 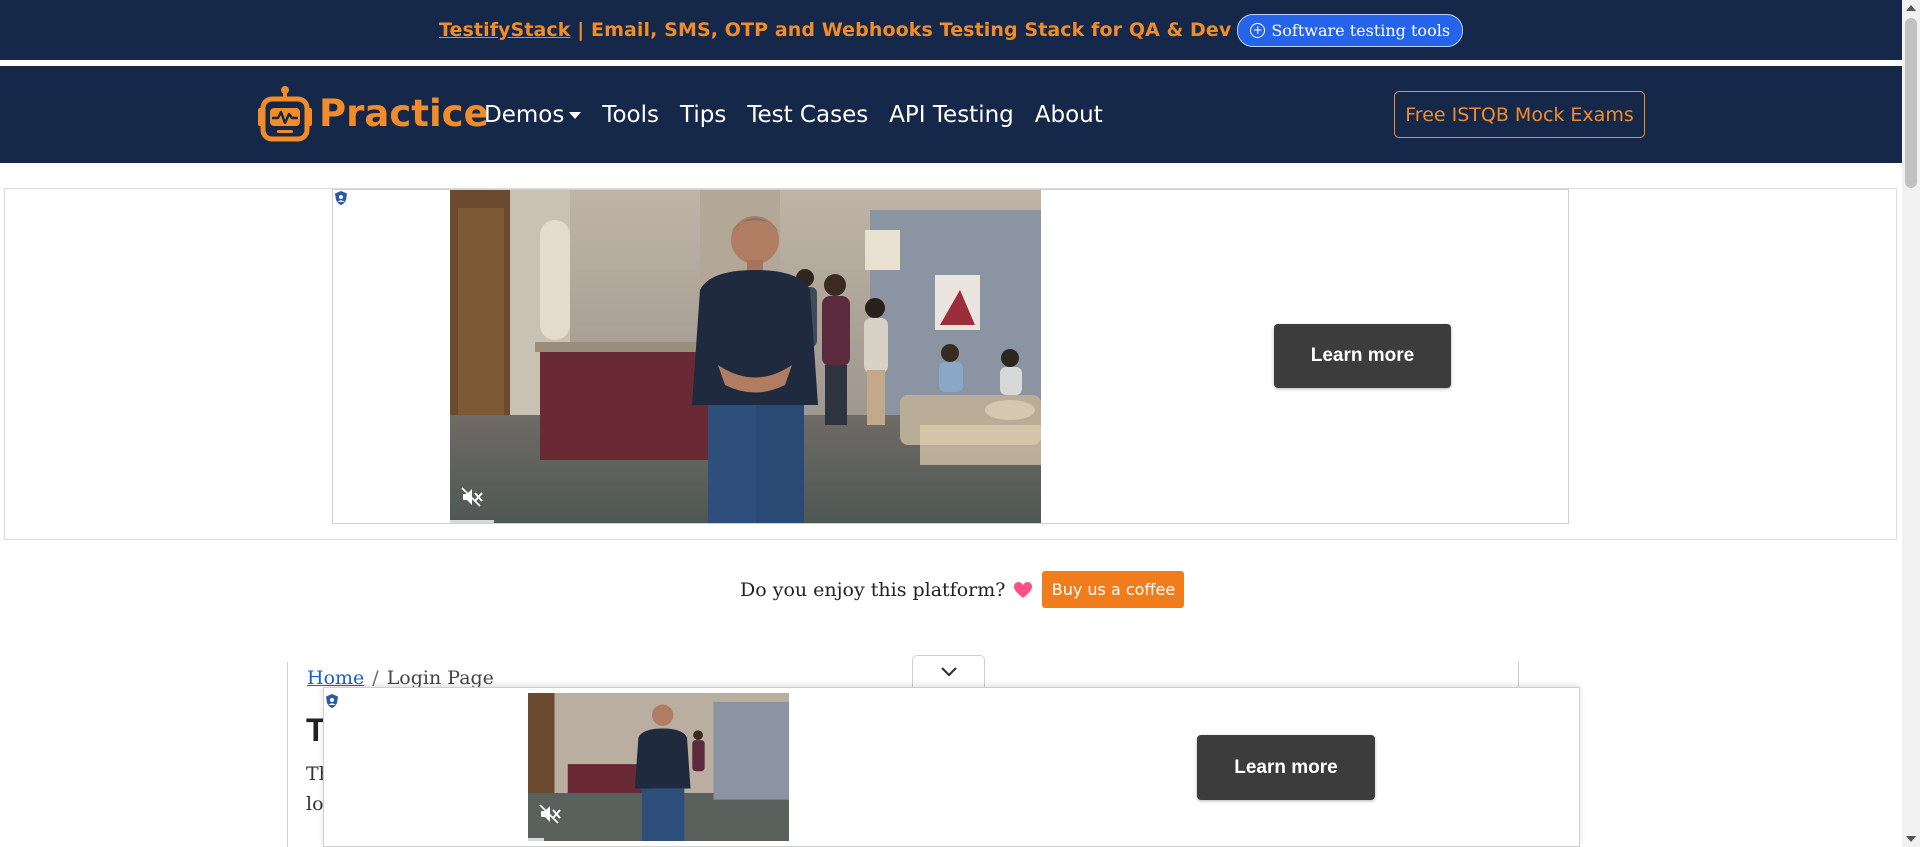 What do you see at coordinates (1023, 589) in the screenshot?
I see `heart-icon` at bounding box center [1023, 589].